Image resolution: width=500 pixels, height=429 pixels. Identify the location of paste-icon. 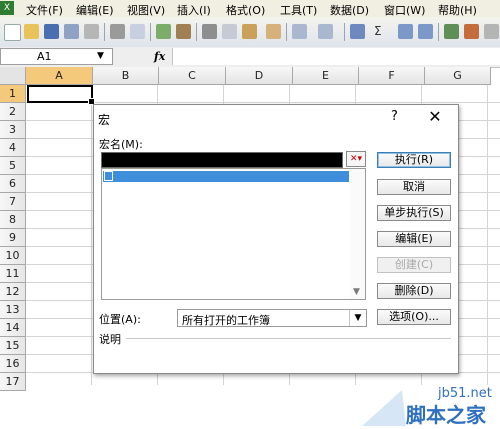
(249, 31).